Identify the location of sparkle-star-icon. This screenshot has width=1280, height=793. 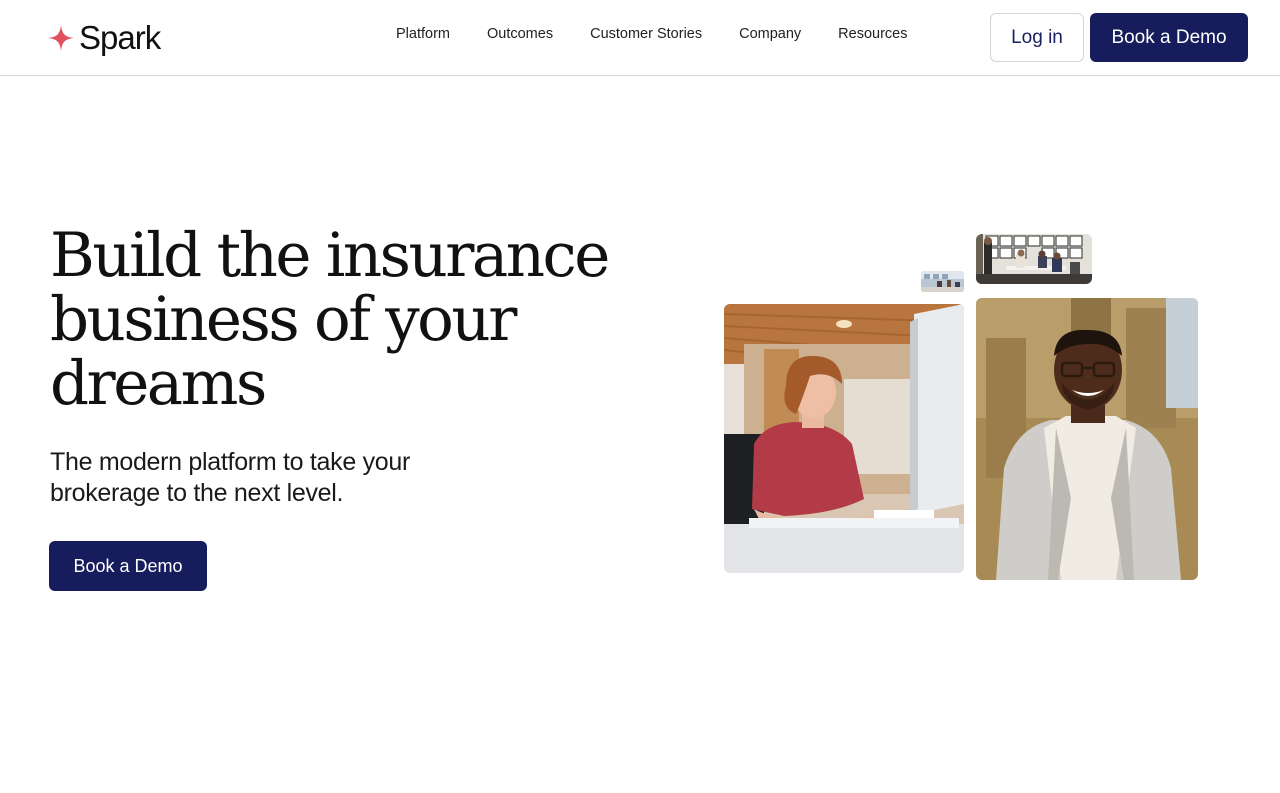
(61, 38).